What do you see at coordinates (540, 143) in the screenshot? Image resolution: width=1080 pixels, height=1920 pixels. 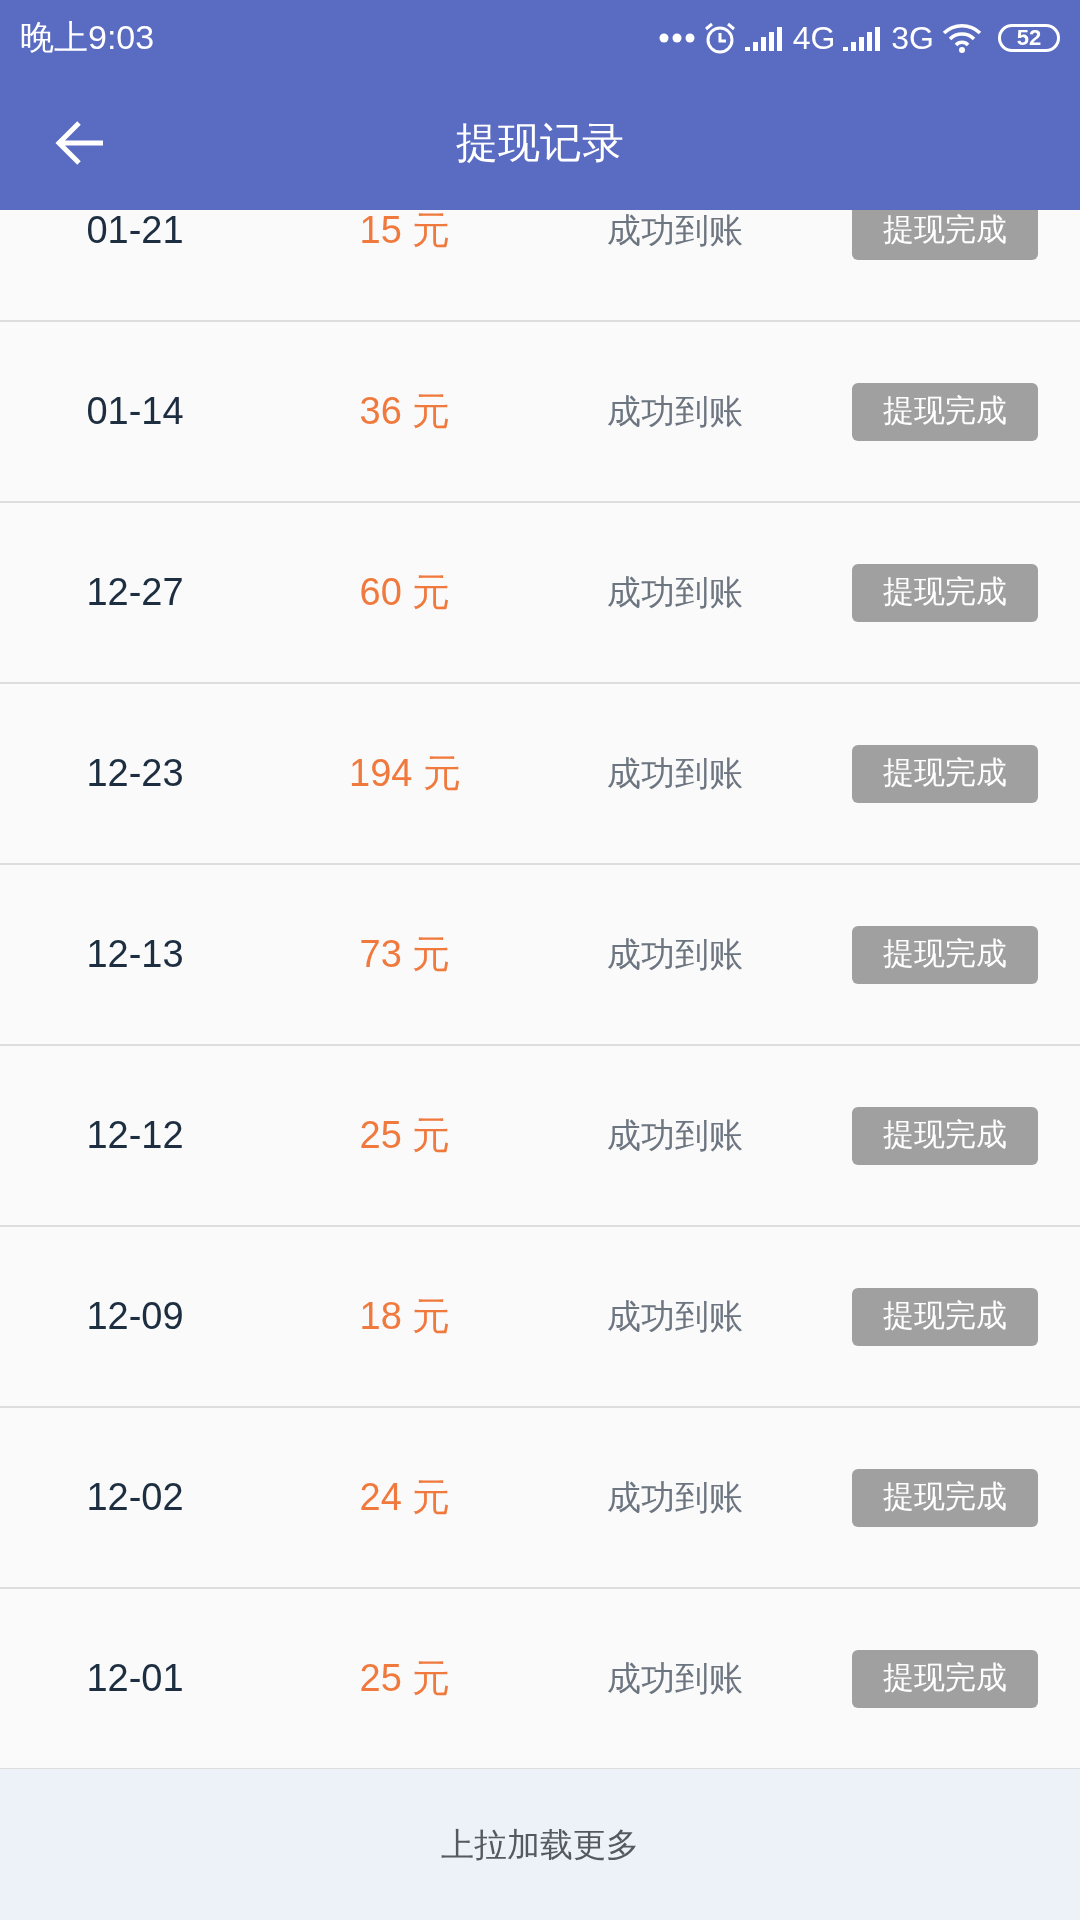 I see `page-title: 提现记录` at bounding box center [540, 143].